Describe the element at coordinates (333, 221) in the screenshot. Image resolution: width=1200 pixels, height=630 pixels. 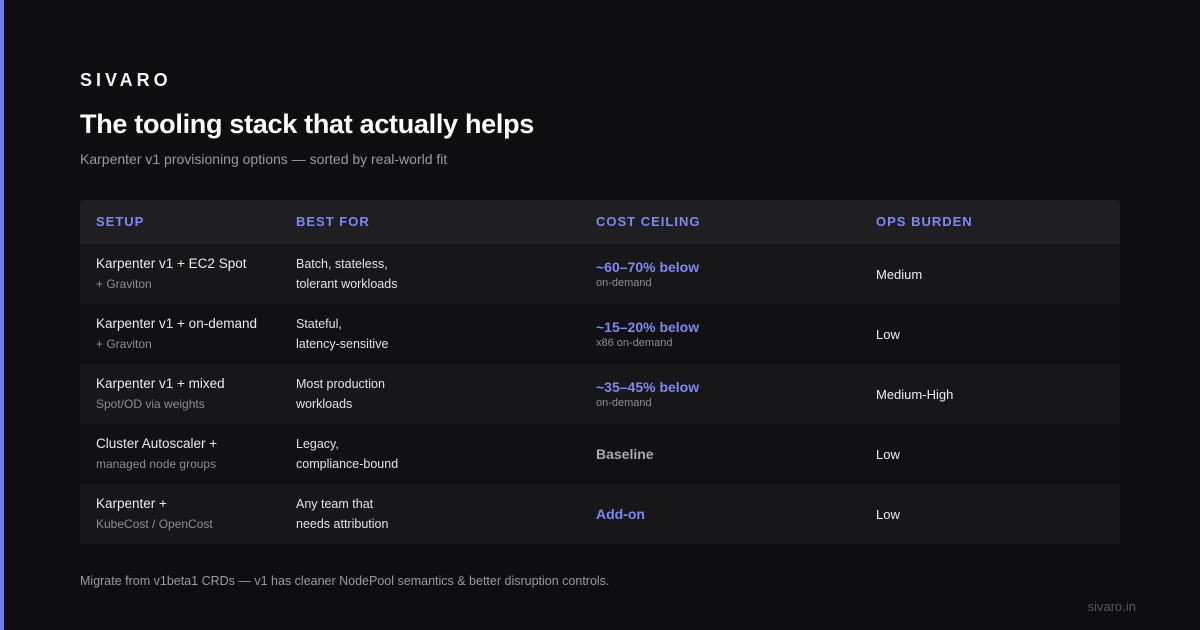
I see `header-best-for: BEST FOR` at that location.